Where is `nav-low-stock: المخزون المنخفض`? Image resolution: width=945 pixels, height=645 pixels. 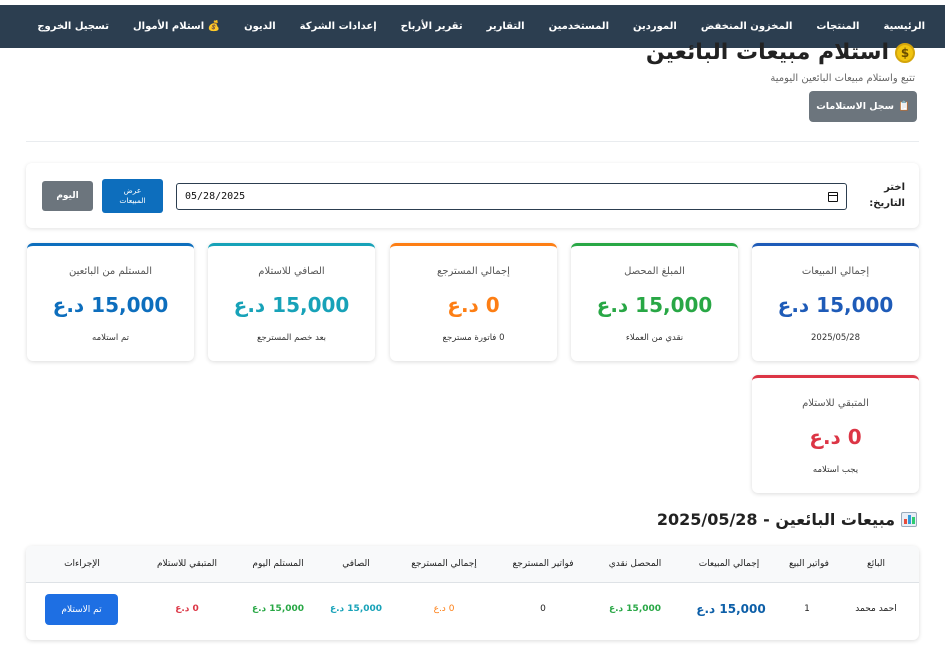 nav-low-stock: المخزون المنخفض is located at coordinates (747, 26).